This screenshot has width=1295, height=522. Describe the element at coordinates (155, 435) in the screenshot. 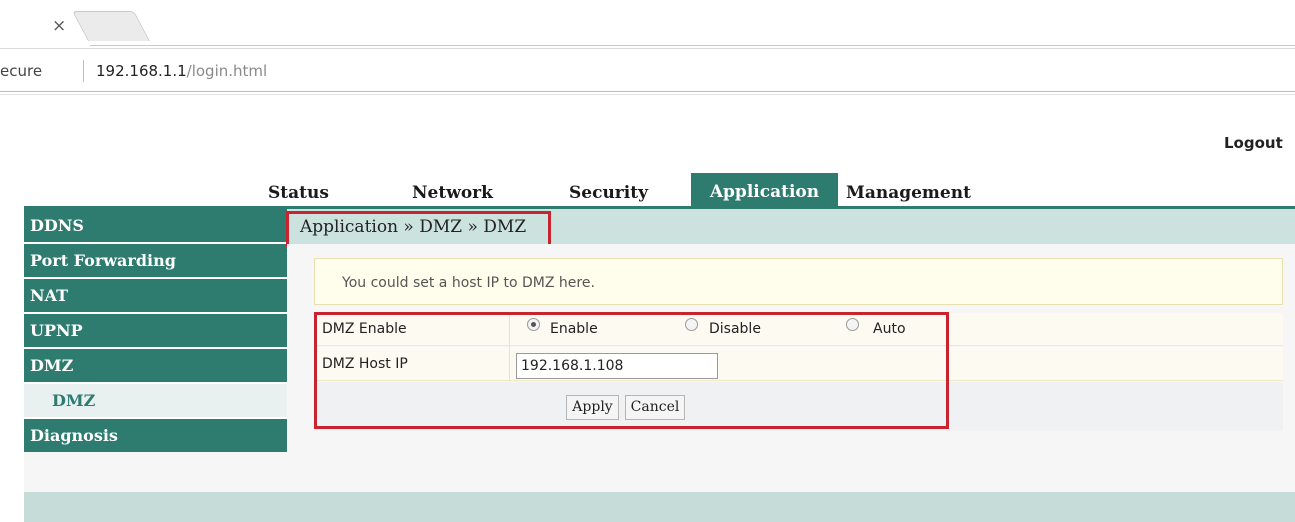

I see `sidebar-item-diagnosis: Diagnosis` at that location.